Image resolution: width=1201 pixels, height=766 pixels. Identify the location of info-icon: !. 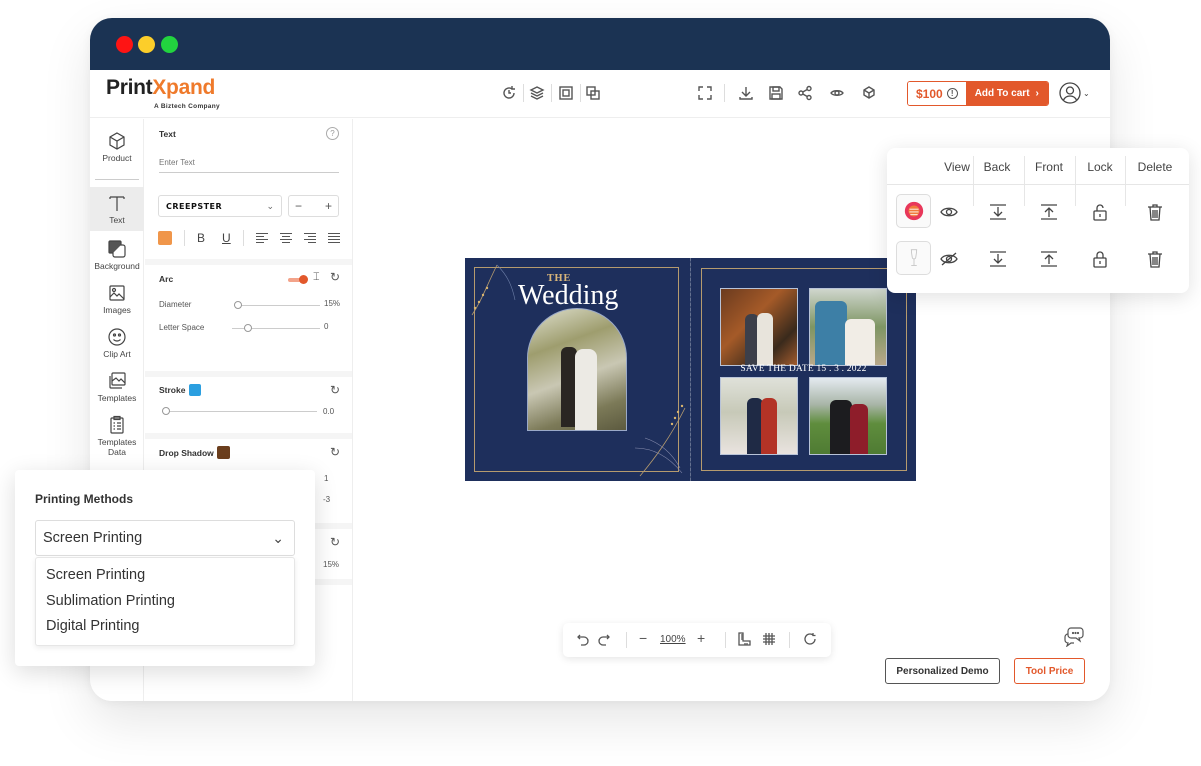
(952, 93).